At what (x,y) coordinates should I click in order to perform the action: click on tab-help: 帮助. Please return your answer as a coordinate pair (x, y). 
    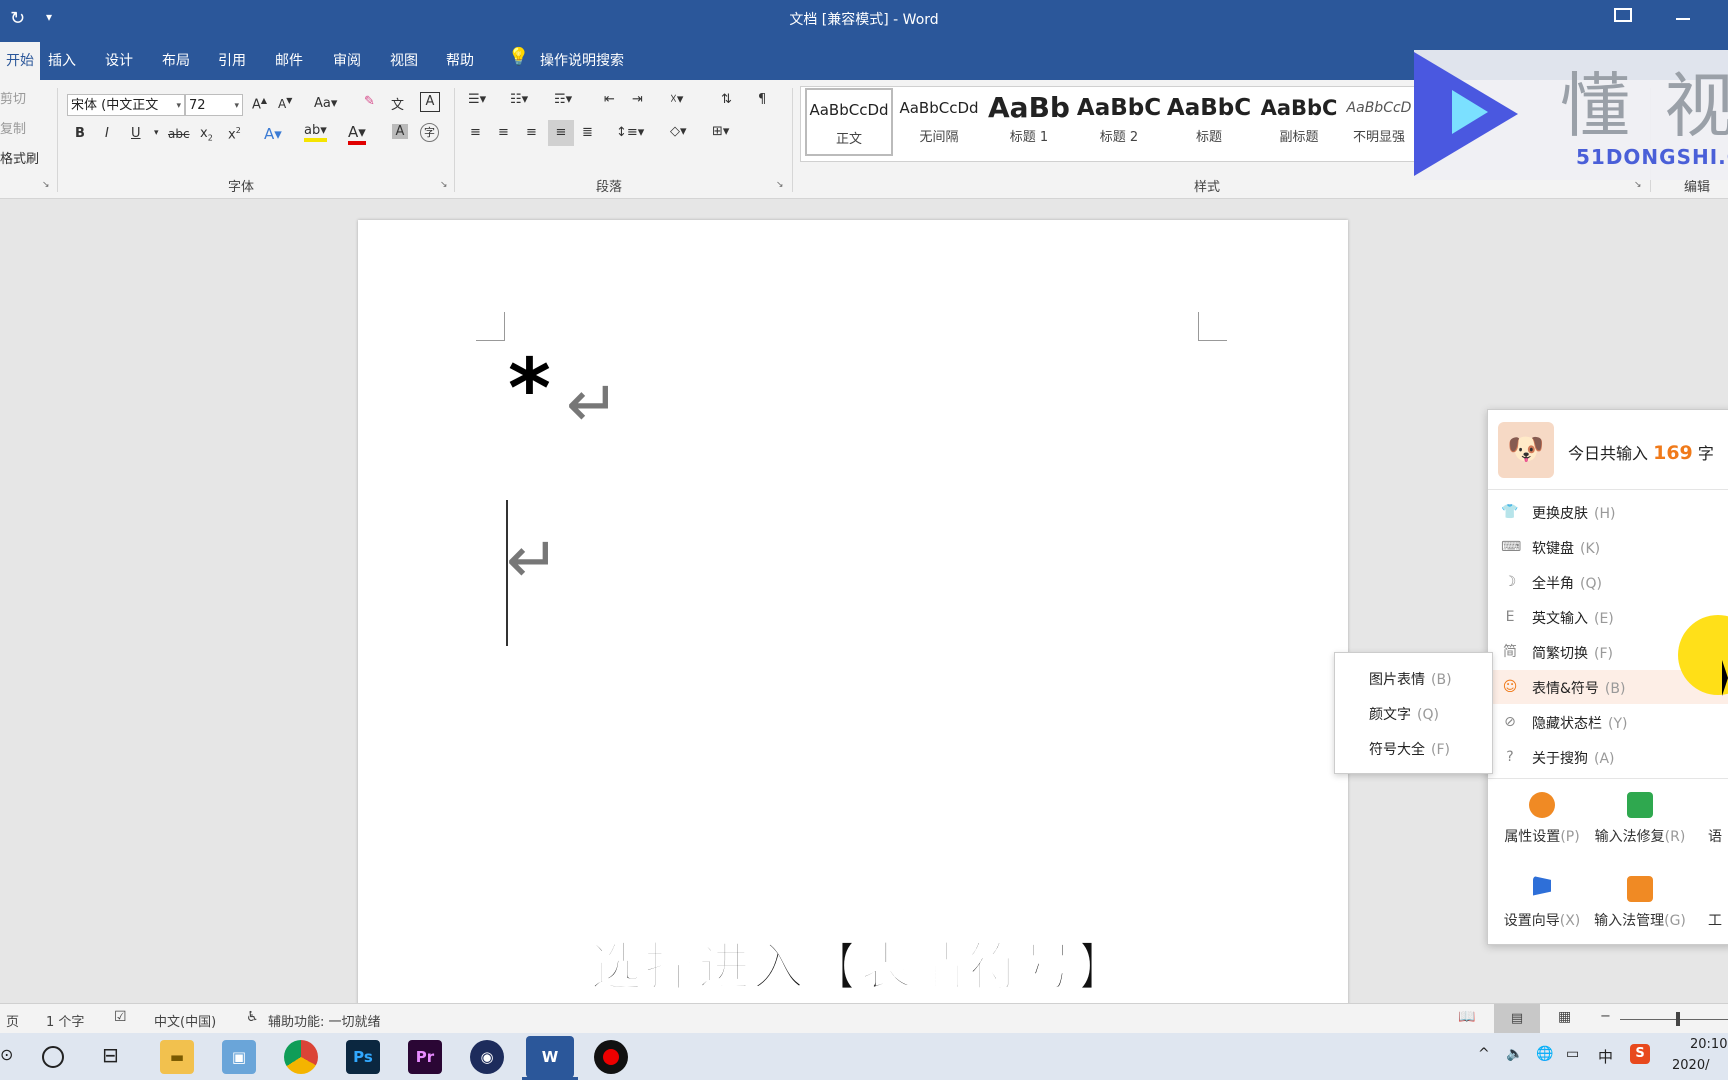
    Looking at the image, I should click on (460, 60).